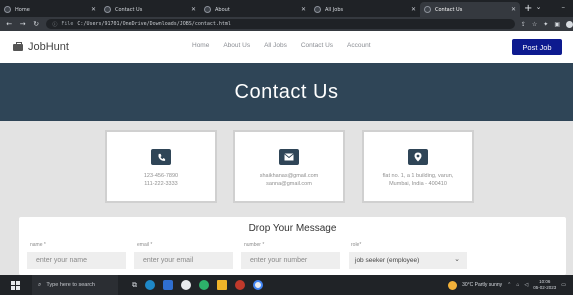  What do you see at coordinates (523, 24) in the screenshot?
I see `share-icon: ⇪` at bounding box center [523, 24].